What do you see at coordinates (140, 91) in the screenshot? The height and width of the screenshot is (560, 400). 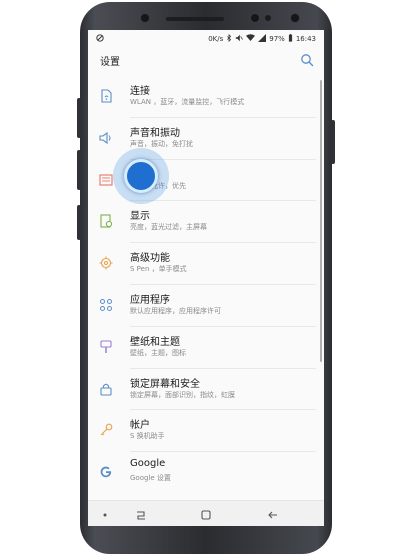 I see `settings-item-label: 连接` at bounding box center [140, 91].